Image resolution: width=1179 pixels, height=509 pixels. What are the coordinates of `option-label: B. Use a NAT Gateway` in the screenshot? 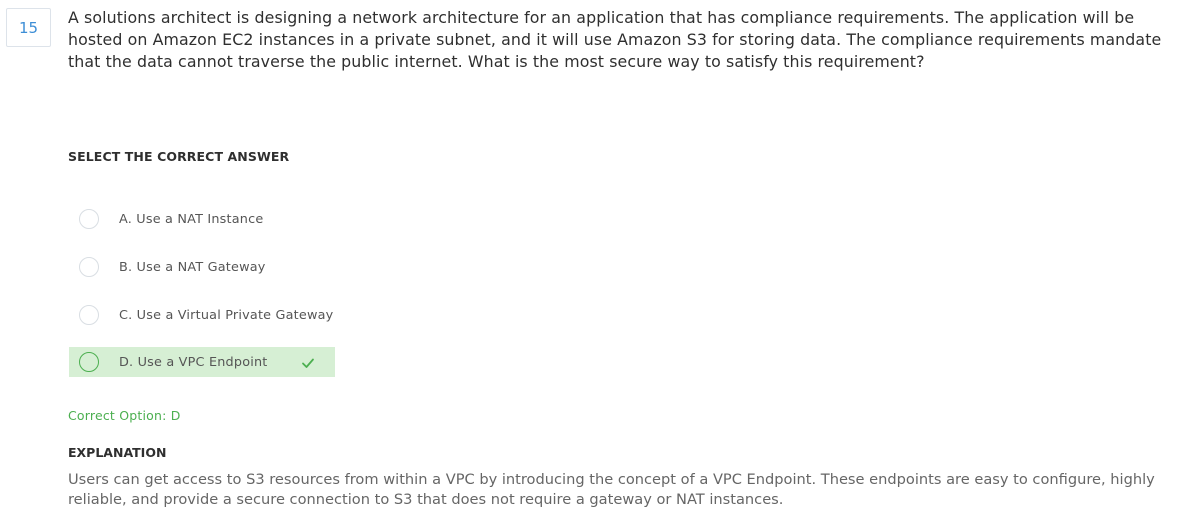 It's located at (192, 267).